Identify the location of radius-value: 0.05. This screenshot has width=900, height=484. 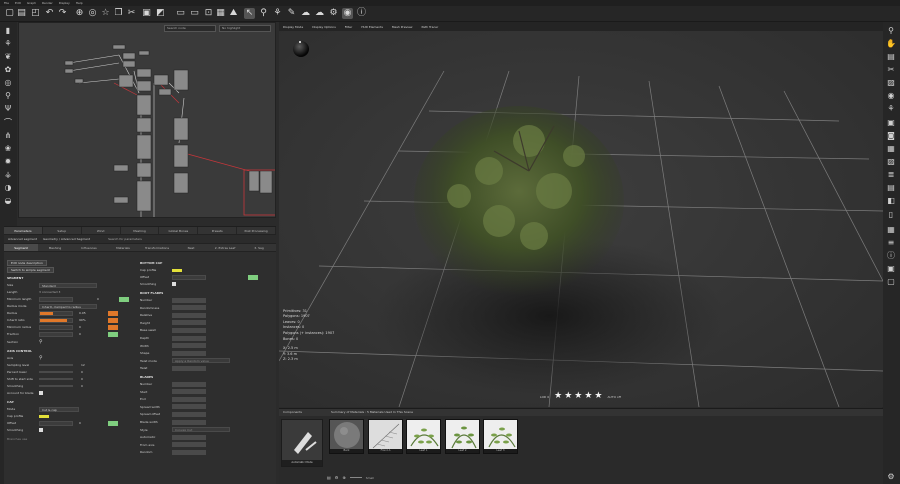
(82, 313).